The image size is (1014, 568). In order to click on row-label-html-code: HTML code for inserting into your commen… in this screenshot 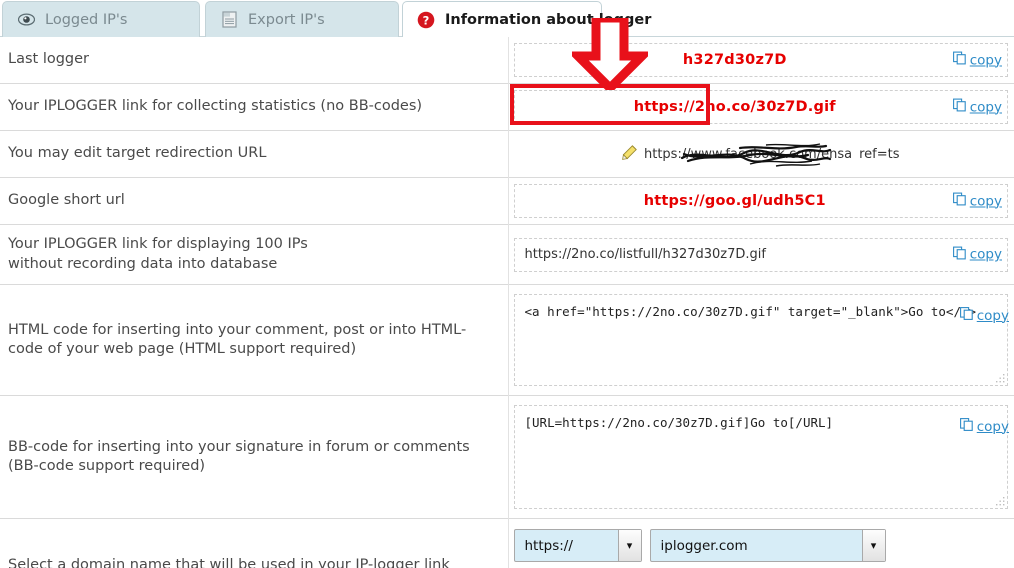, I will do `click(254, 340)`.